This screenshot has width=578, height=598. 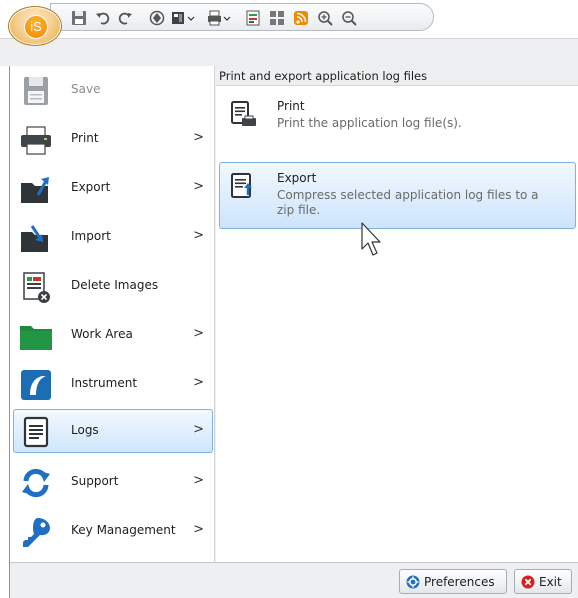 I want to click on menu-item-label: Work Area, so click(x=102, y=334).